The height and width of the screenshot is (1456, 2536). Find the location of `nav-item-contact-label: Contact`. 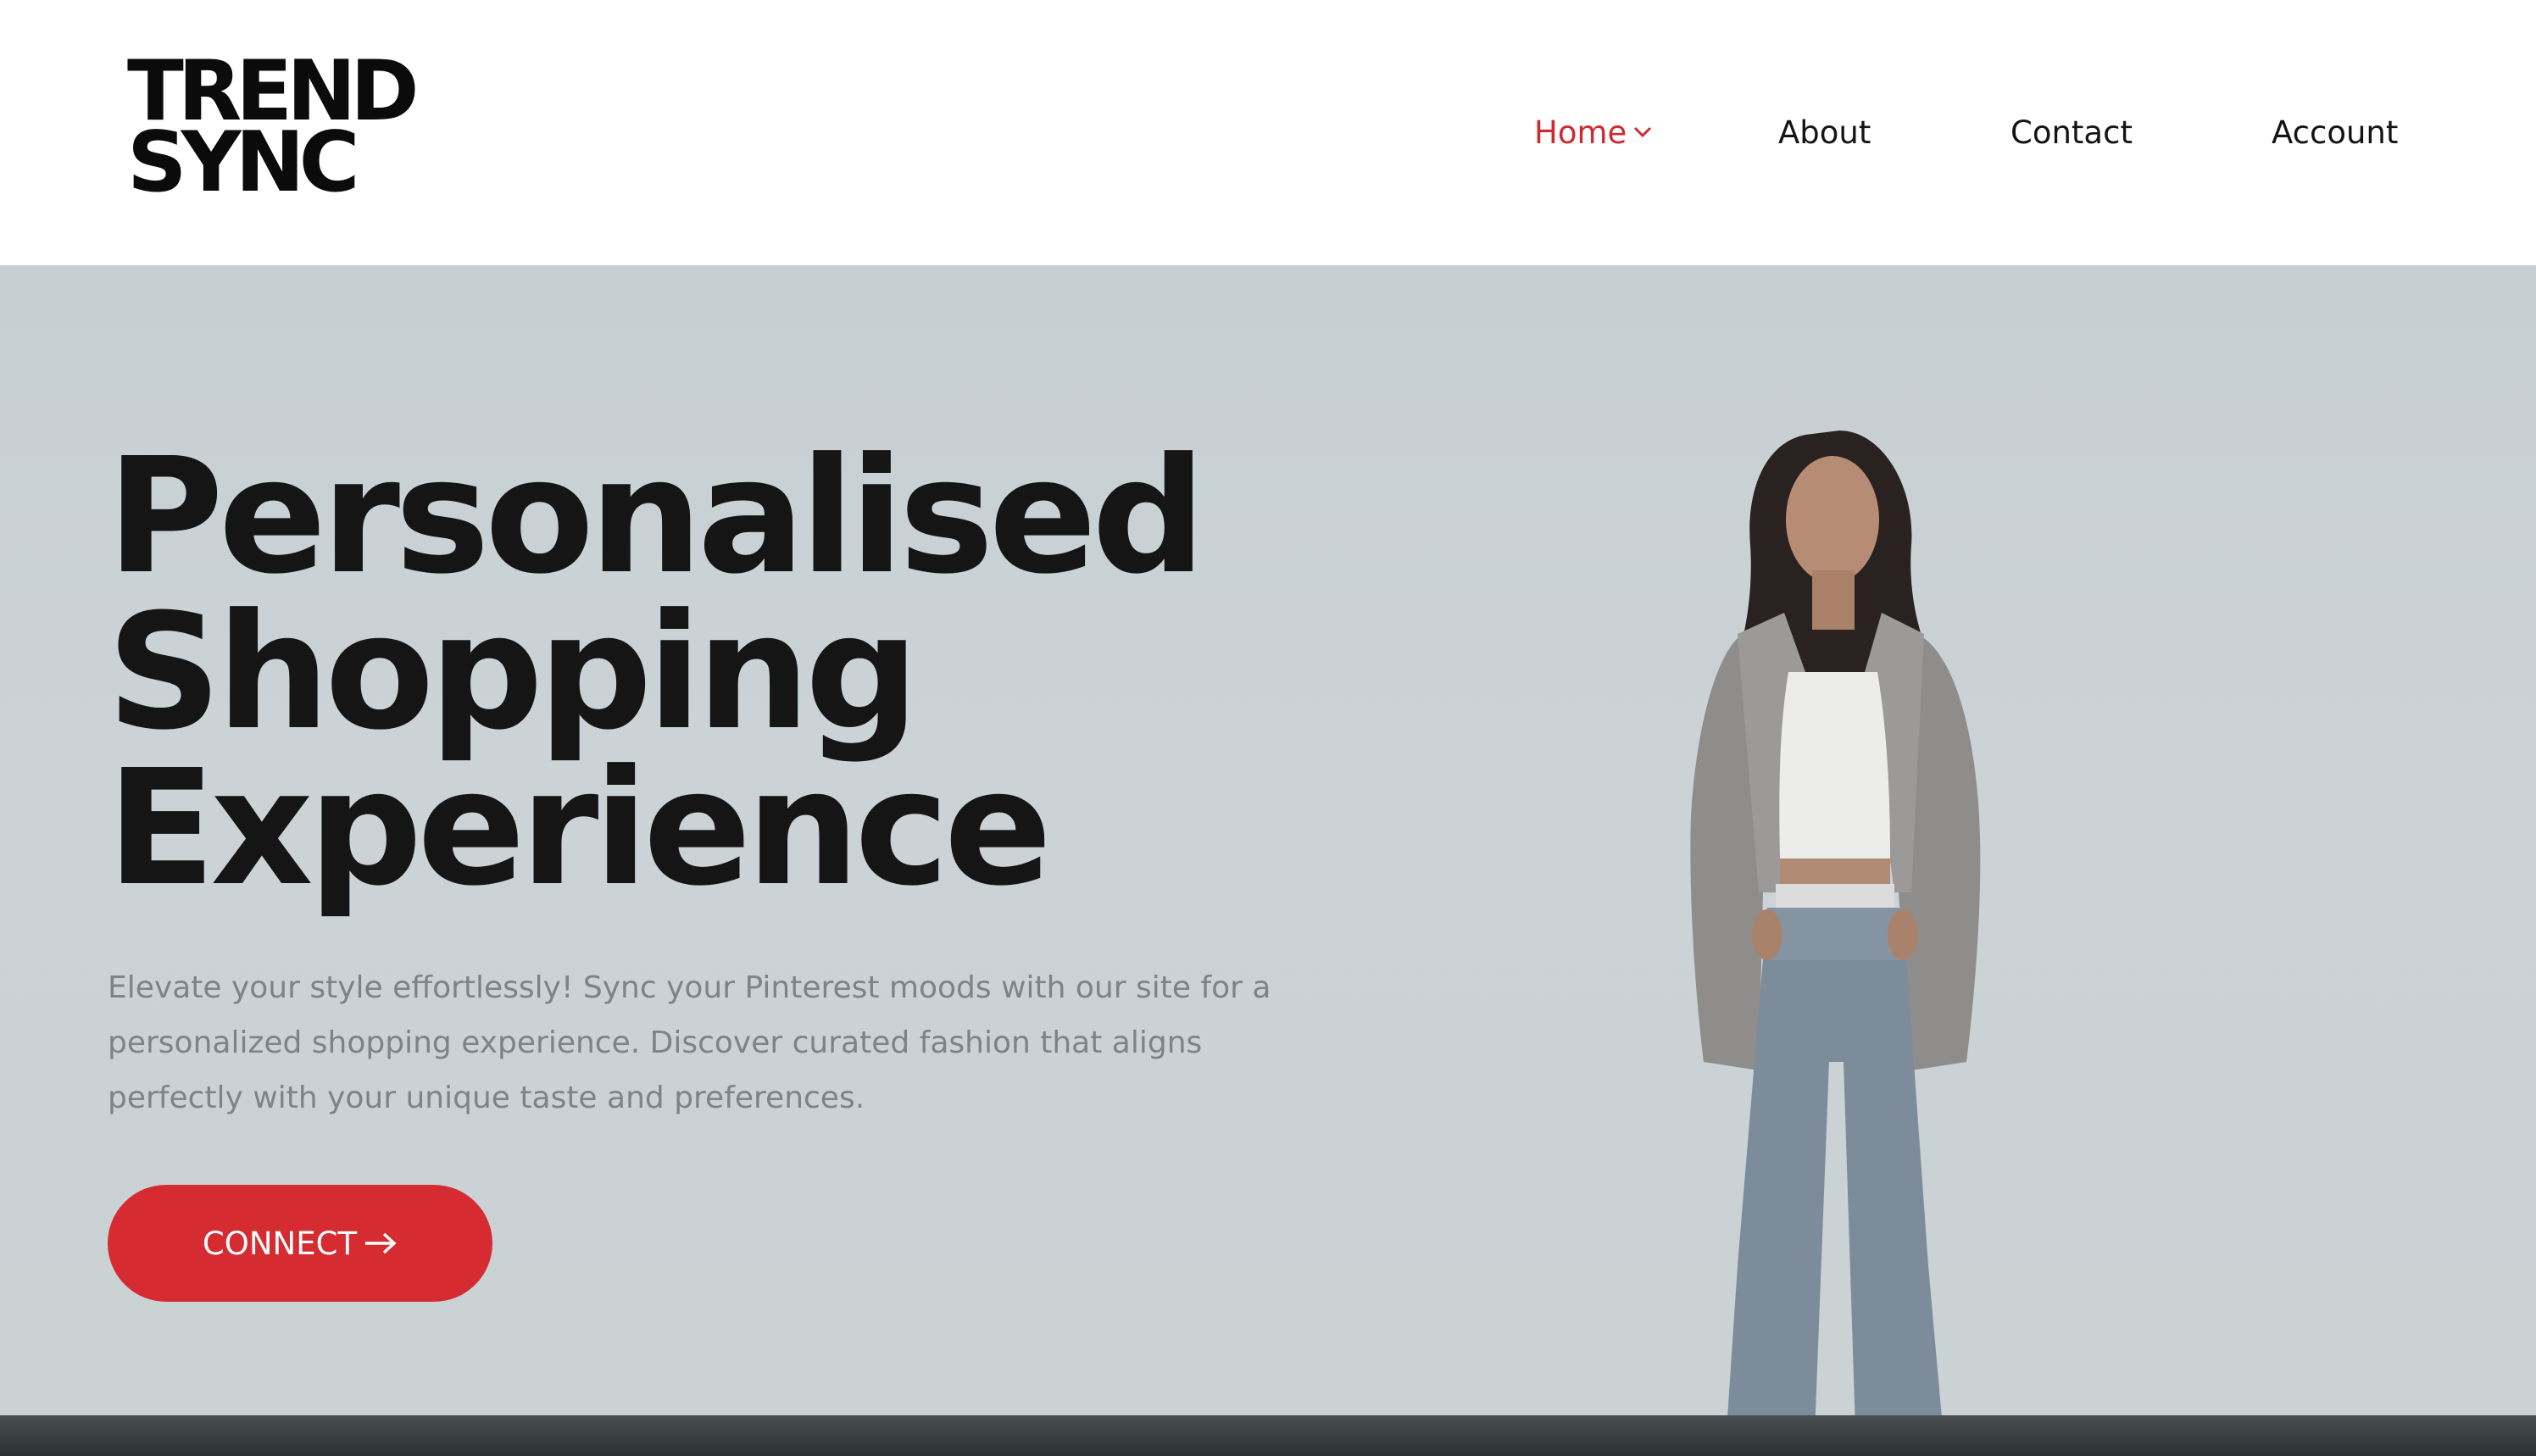

nav-item-contact-label: Contact is located at coordinates (2071, 133).